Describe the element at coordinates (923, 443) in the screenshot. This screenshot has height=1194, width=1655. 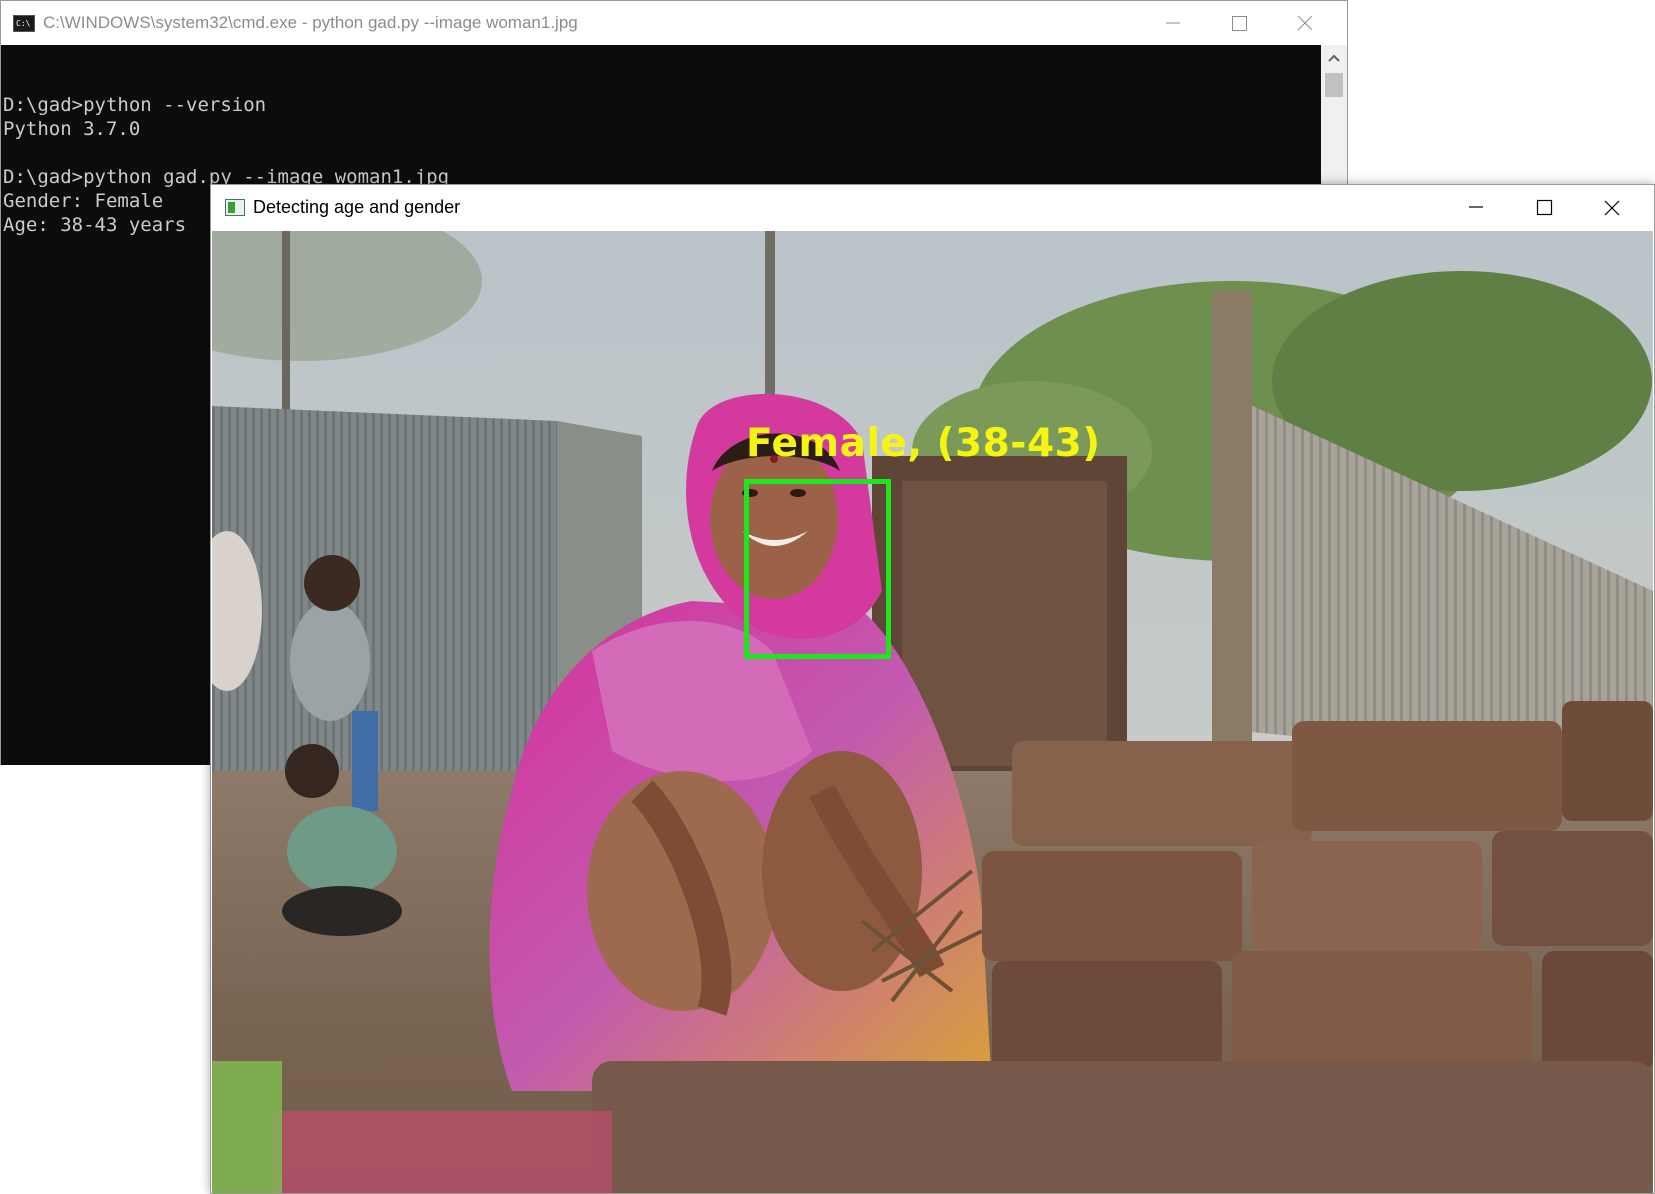
I see `detection-label: Female, (38-43)` at that location.